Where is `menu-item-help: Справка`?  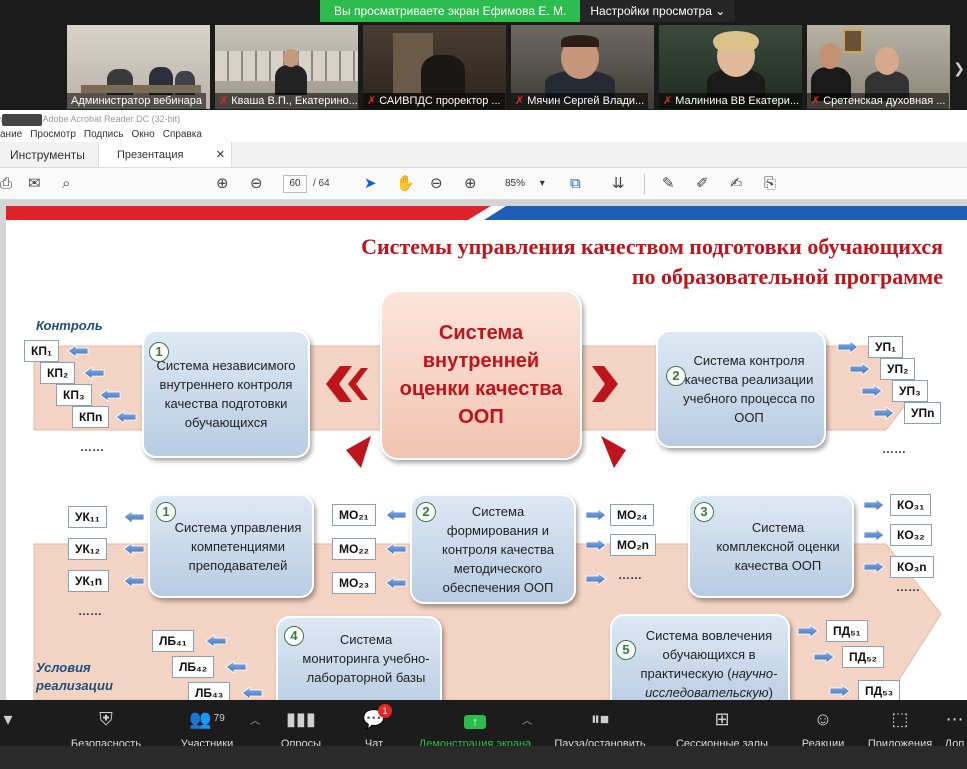 menu-item-help: Справка is located at coordinates (182, 135).